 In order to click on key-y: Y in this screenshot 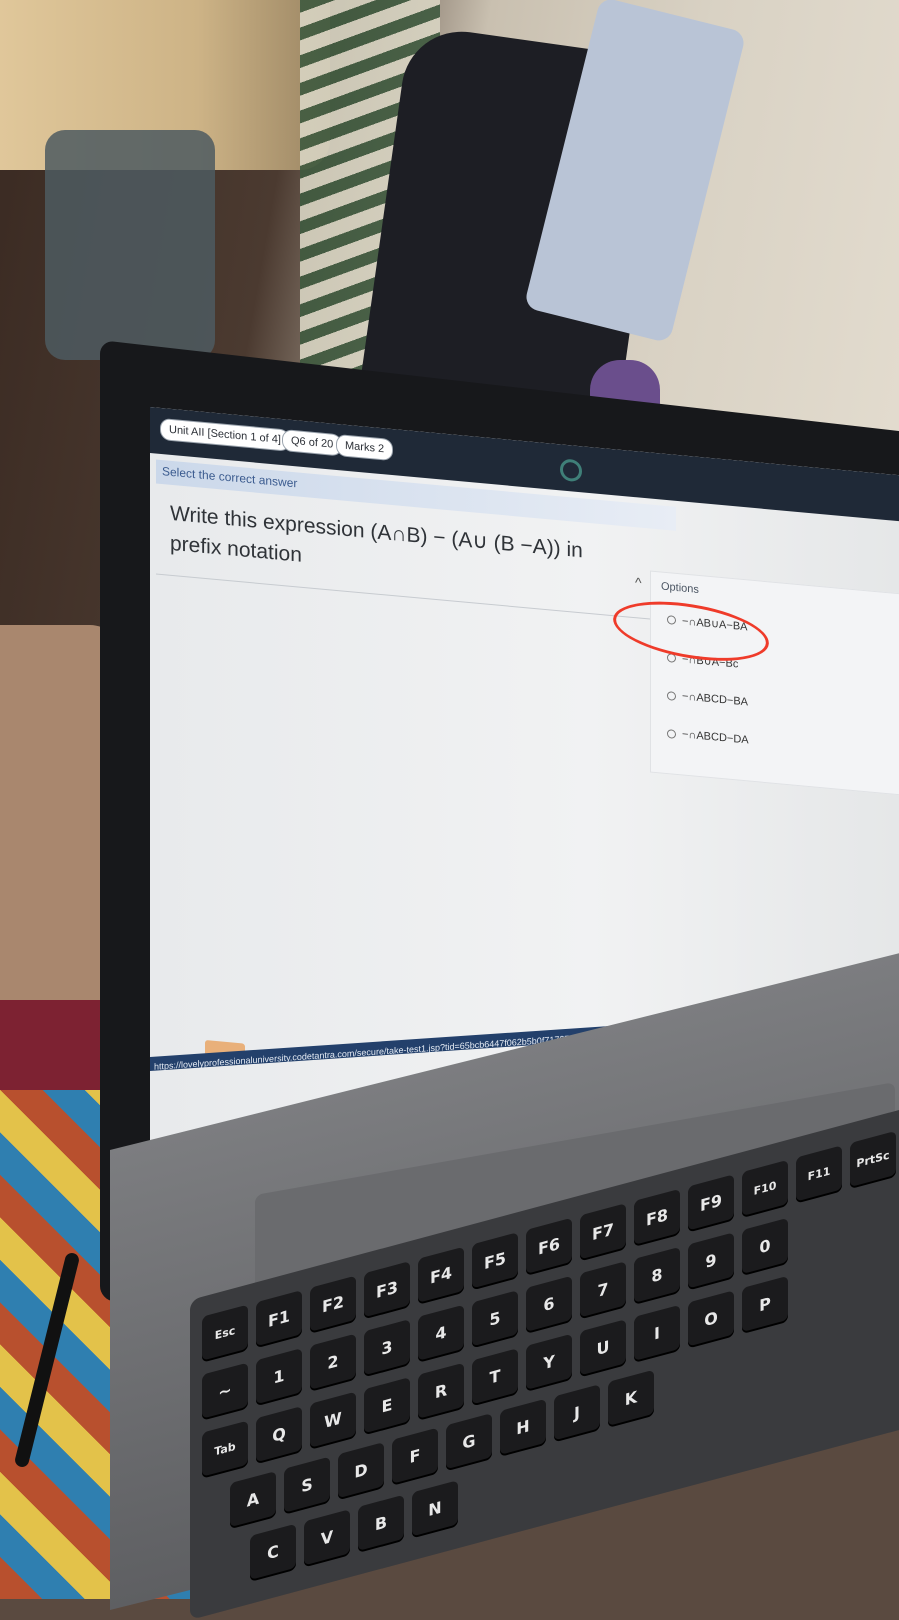, I will do `click(549, 1361)`.